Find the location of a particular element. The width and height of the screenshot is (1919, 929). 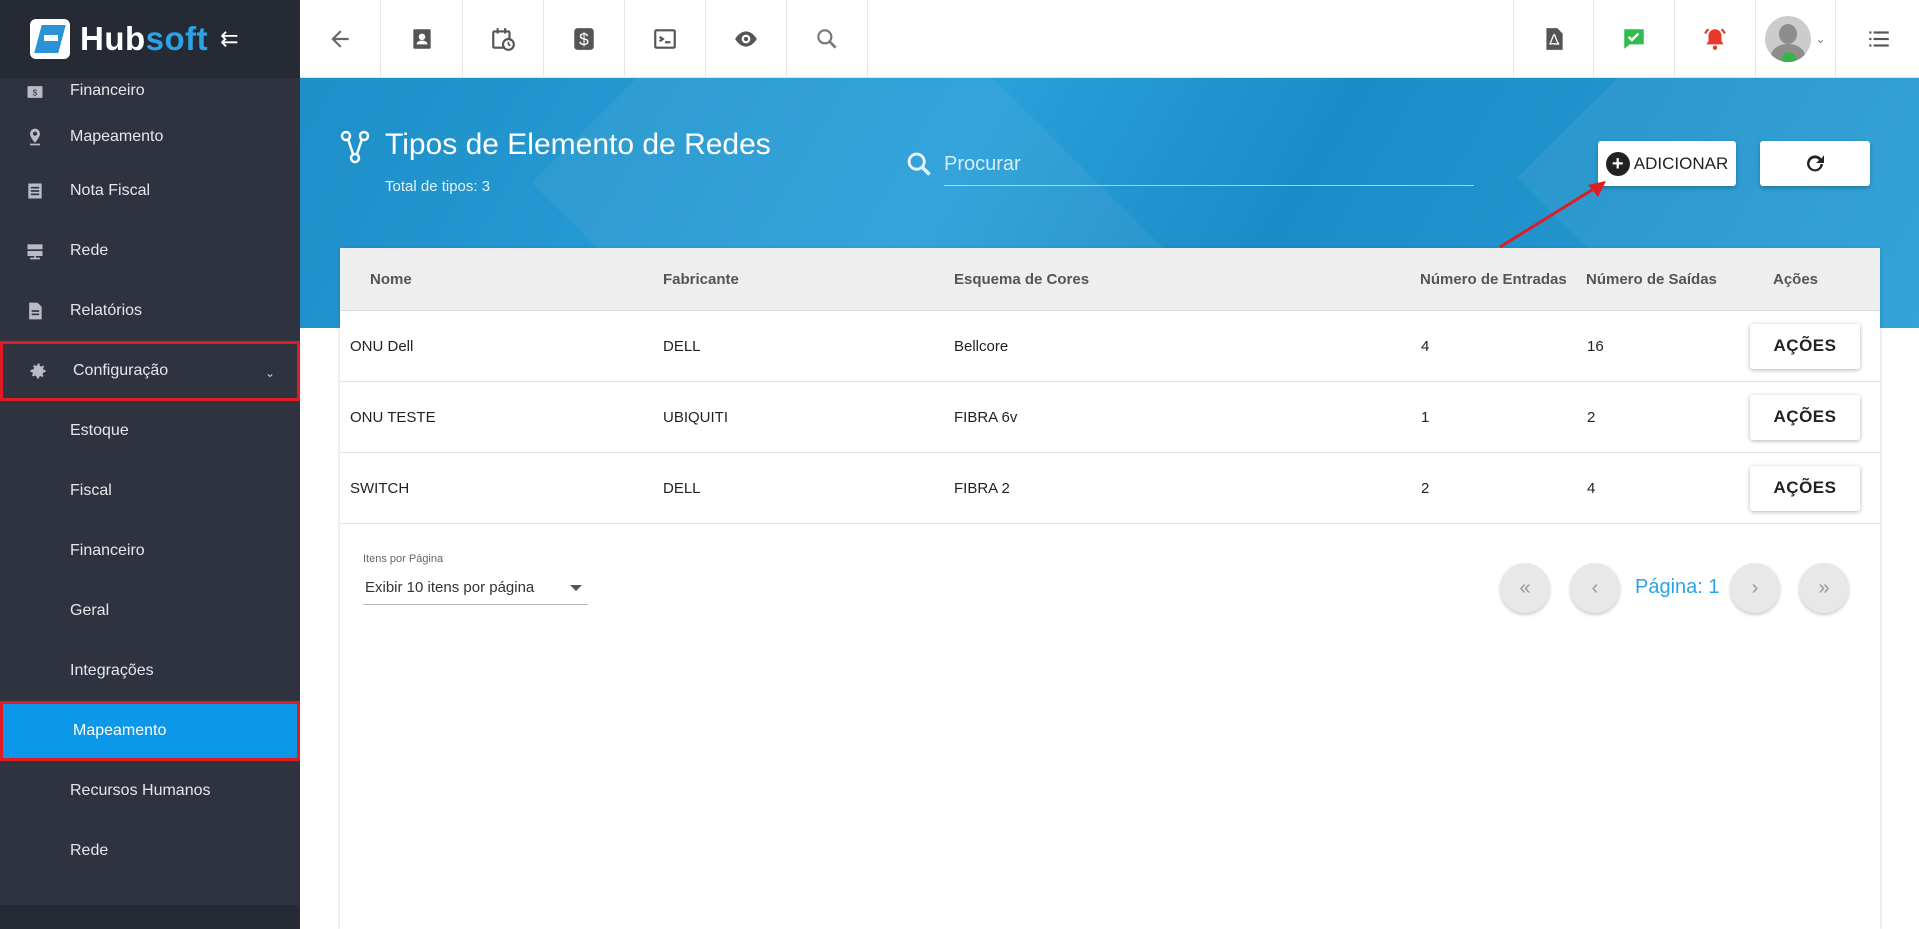

dollar-icon: $ is located at coordinates (584, 39).